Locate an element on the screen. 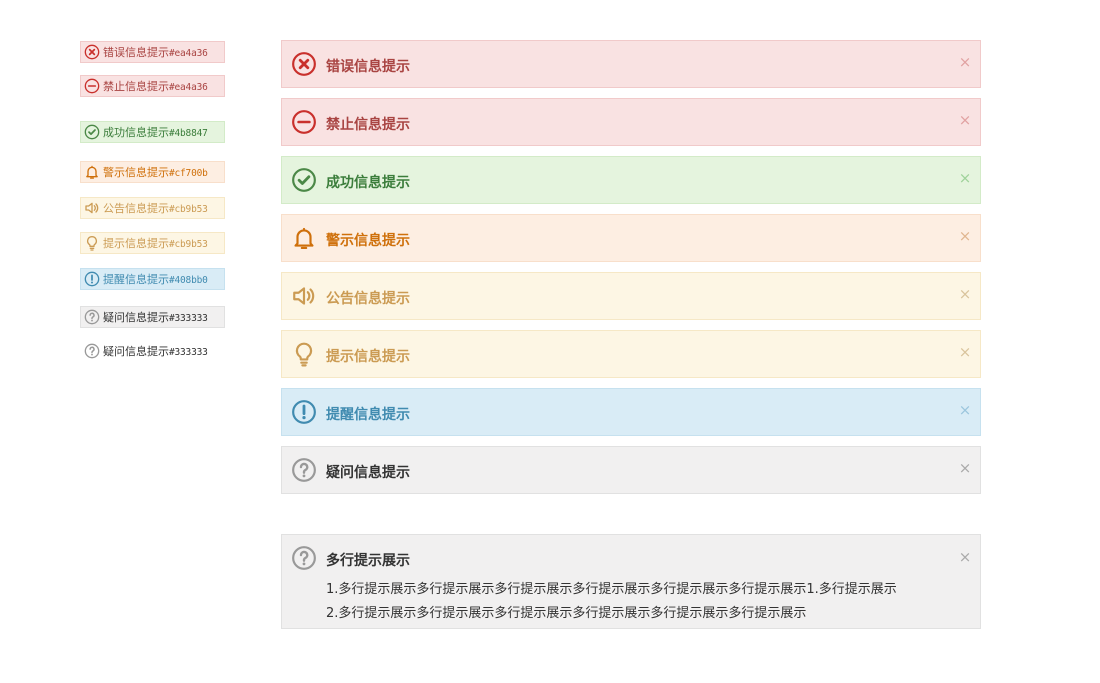 This screenshot has height=683, width=1100. alert-question: 疑问信息提示 × is located at coordinates (631, 470).